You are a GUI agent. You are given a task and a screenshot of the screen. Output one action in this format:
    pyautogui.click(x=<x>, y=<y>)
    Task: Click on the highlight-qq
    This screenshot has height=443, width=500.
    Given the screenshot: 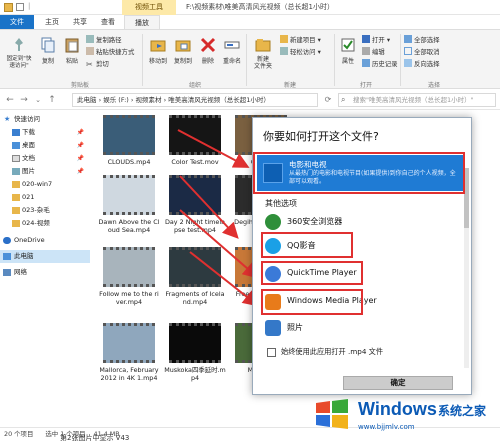 What is the action you would take?
    pyautogui.click(x=307, y=245)
    